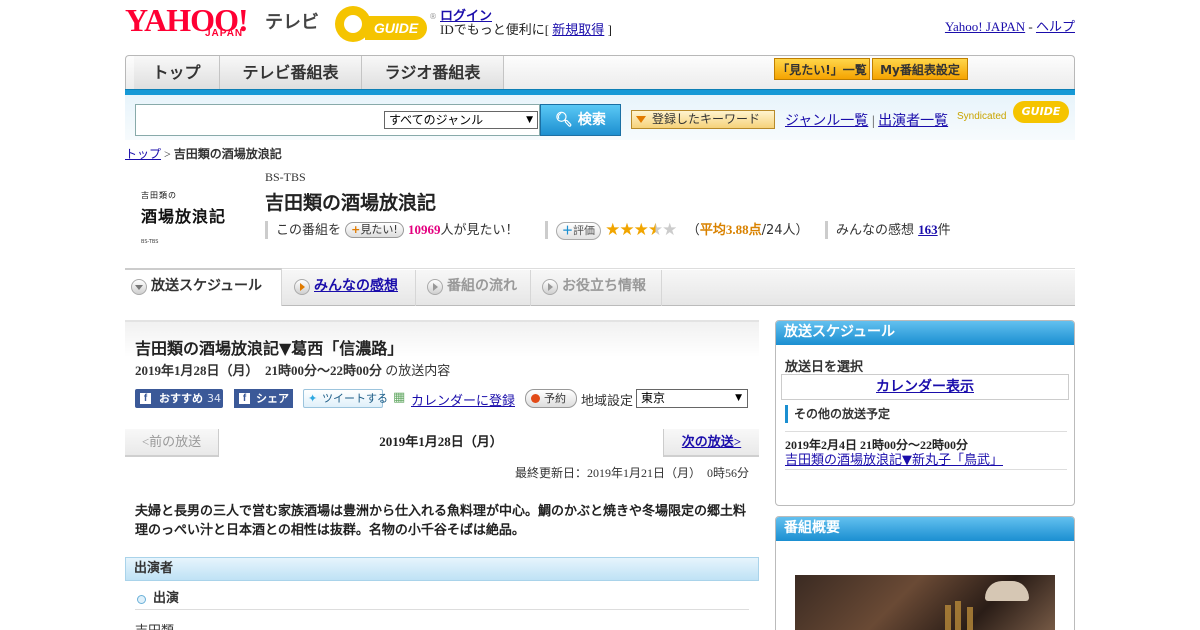 The height and width of the screenshot is (630, 1200). What do you see at coordinates (641, 230) in the screenshot?
I see `star-icon: ★` at bounding box center [641, 230].